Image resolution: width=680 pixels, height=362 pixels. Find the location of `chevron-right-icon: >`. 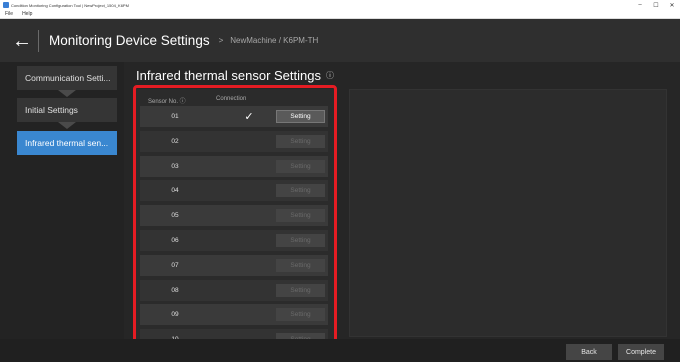

chevron-right-icon: > is located at coordinates (221, 40).